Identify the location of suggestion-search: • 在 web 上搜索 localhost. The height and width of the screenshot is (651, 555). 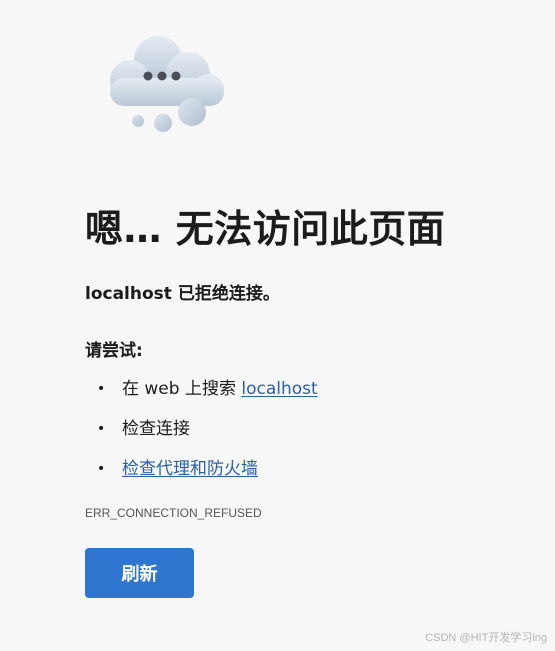
(201, 396).